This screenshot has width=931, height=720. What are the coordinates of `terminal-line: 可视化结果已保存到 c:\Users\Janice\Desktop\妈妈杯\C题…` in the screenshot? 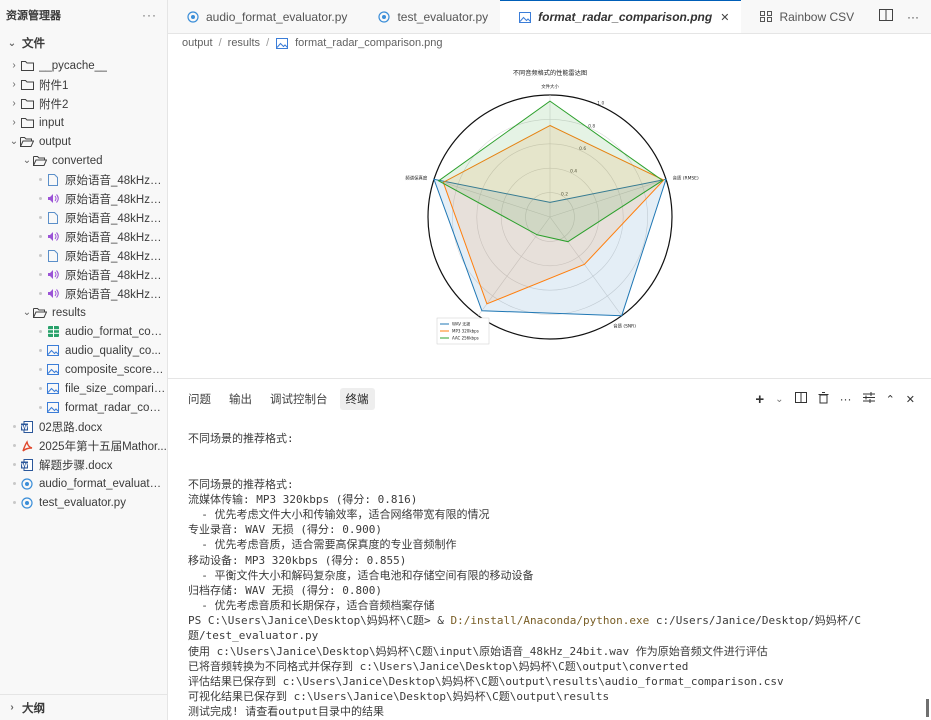 It's located at (399, 697).